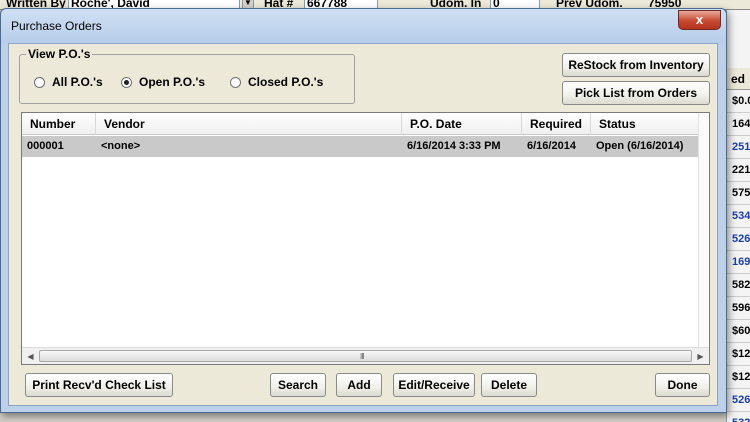 This screenshot has width=750, height=422. What do you see at coordinates (121, 146) in the screenshot?
I see `row-vendor: <none>` at bounding box center [121, 146].